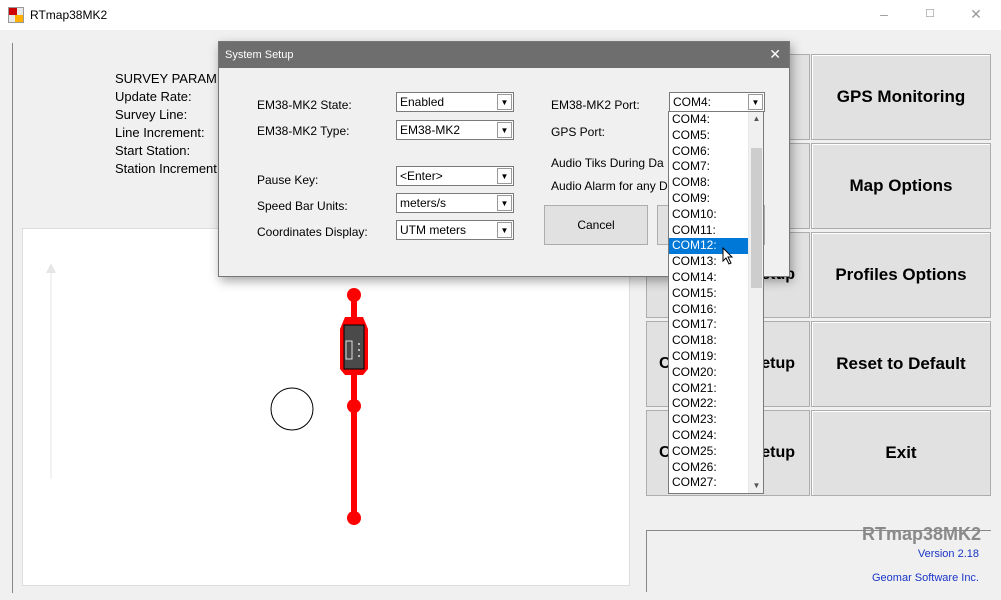  Describe the element at coordinates (717, 102) in the screenshot. I see `port-select: COM4: ▼` at that location.